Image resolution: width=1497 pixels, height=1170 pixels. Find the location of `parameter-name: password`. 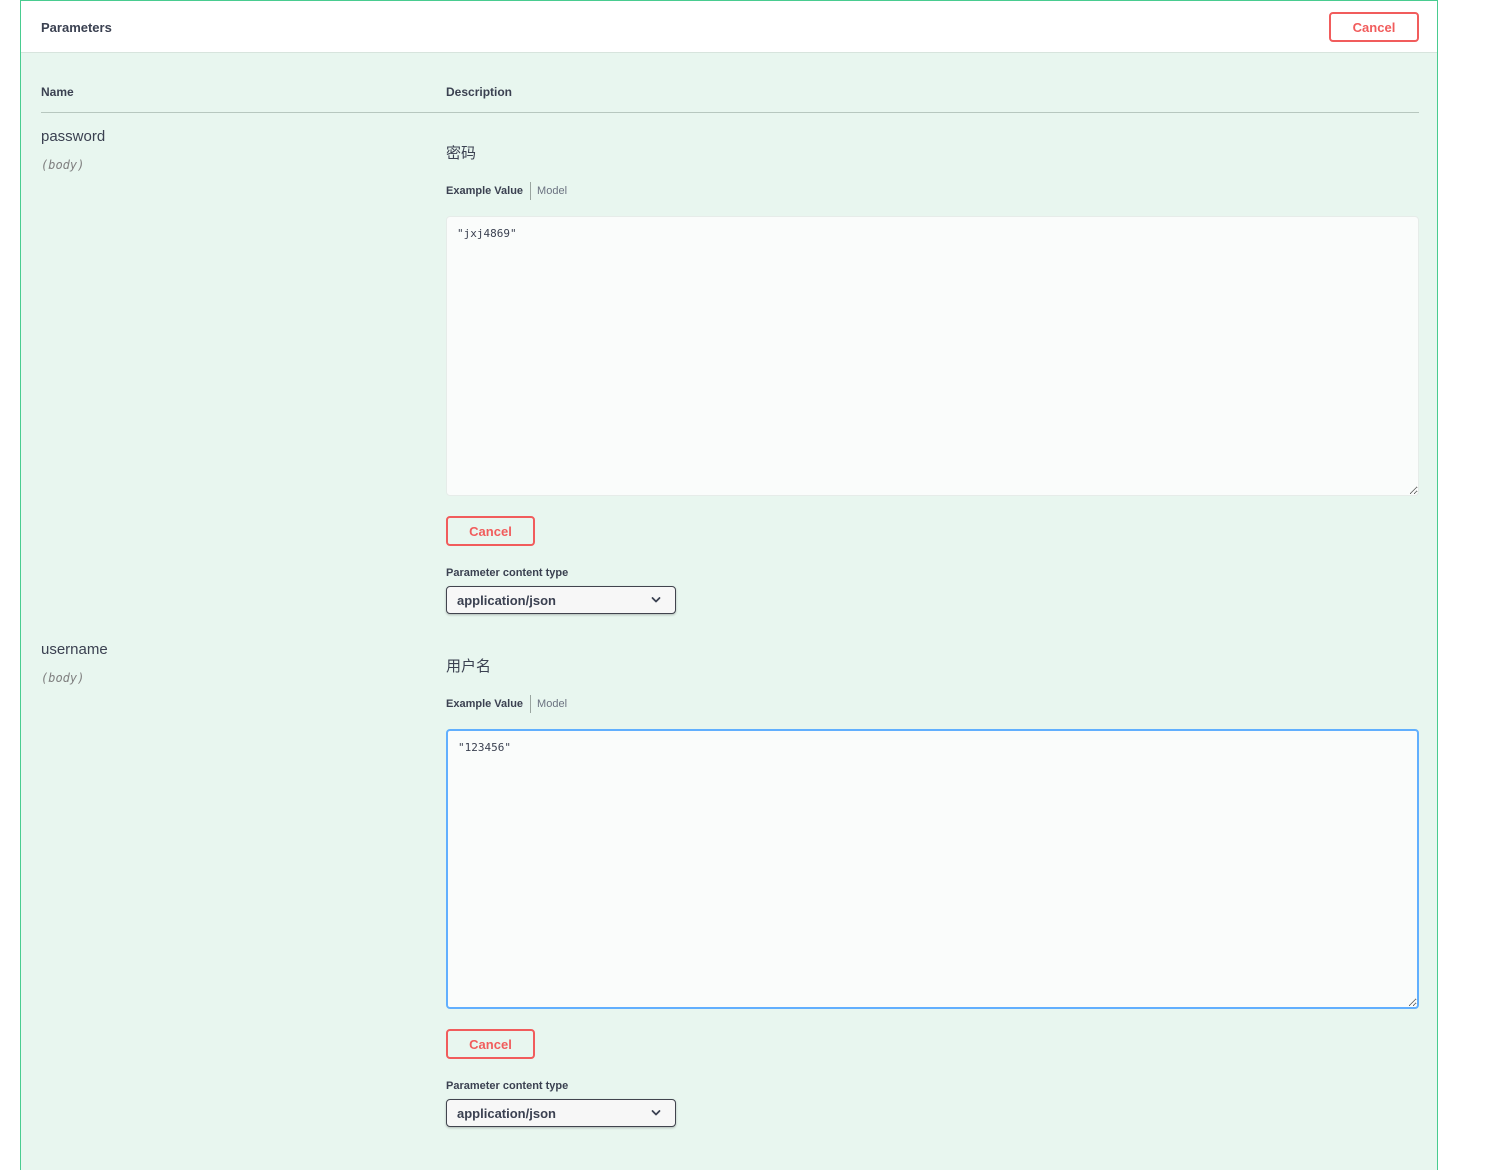

parameter-name: password is located at coordinates (73, 136).